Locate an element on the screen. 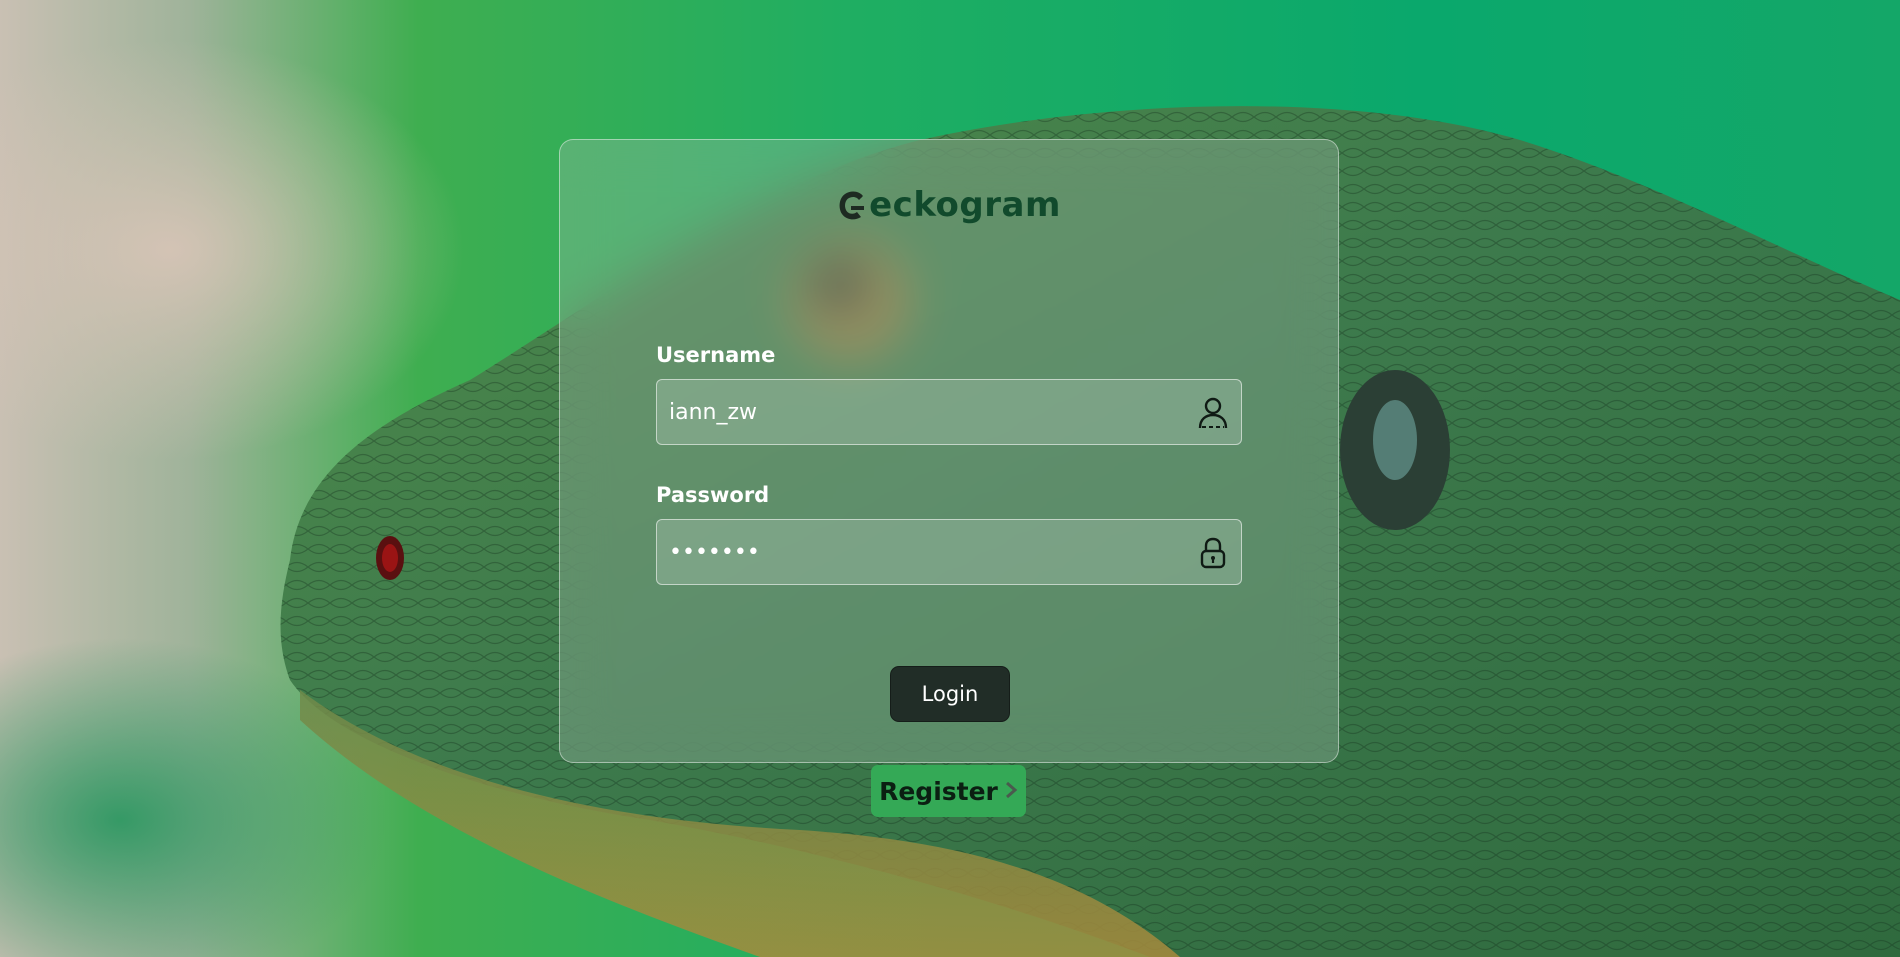 The image size is (1900, 957). password-label: Password is located at coordinates (713, 495).